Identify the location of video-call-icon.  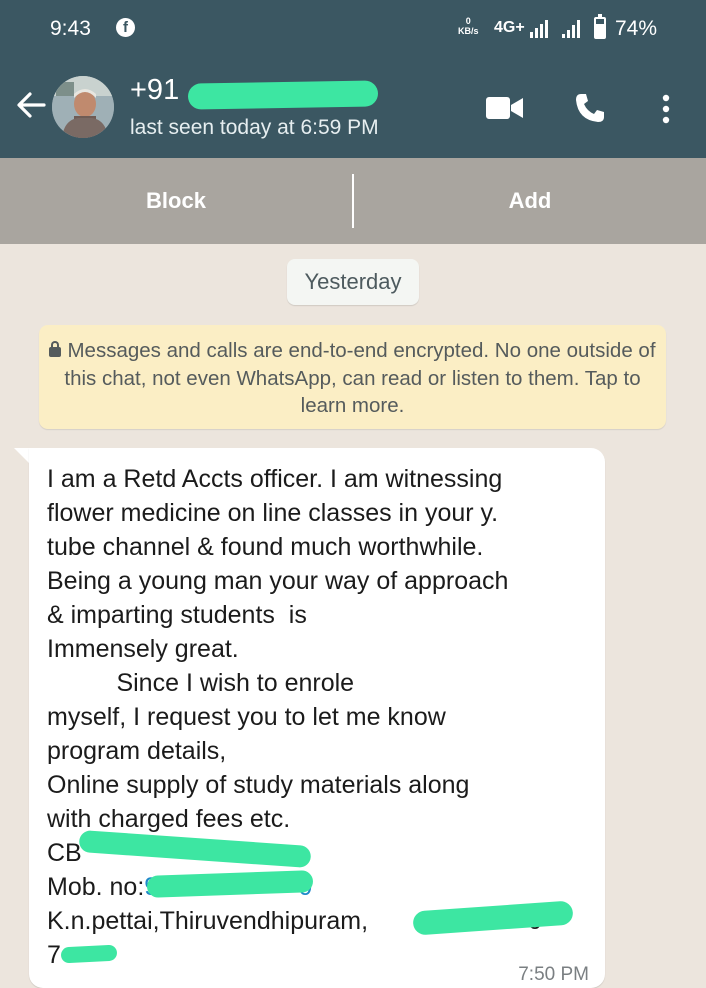
(505, 108).